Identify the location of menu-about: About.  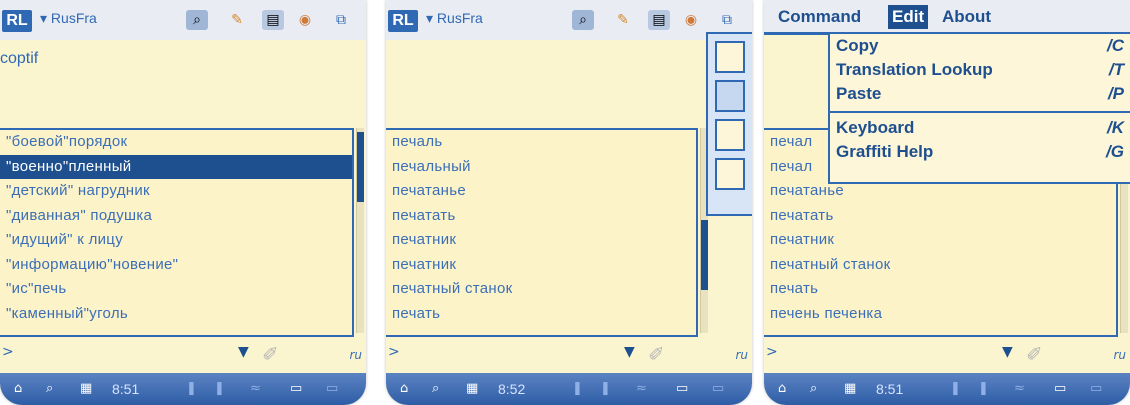
(966, 17).